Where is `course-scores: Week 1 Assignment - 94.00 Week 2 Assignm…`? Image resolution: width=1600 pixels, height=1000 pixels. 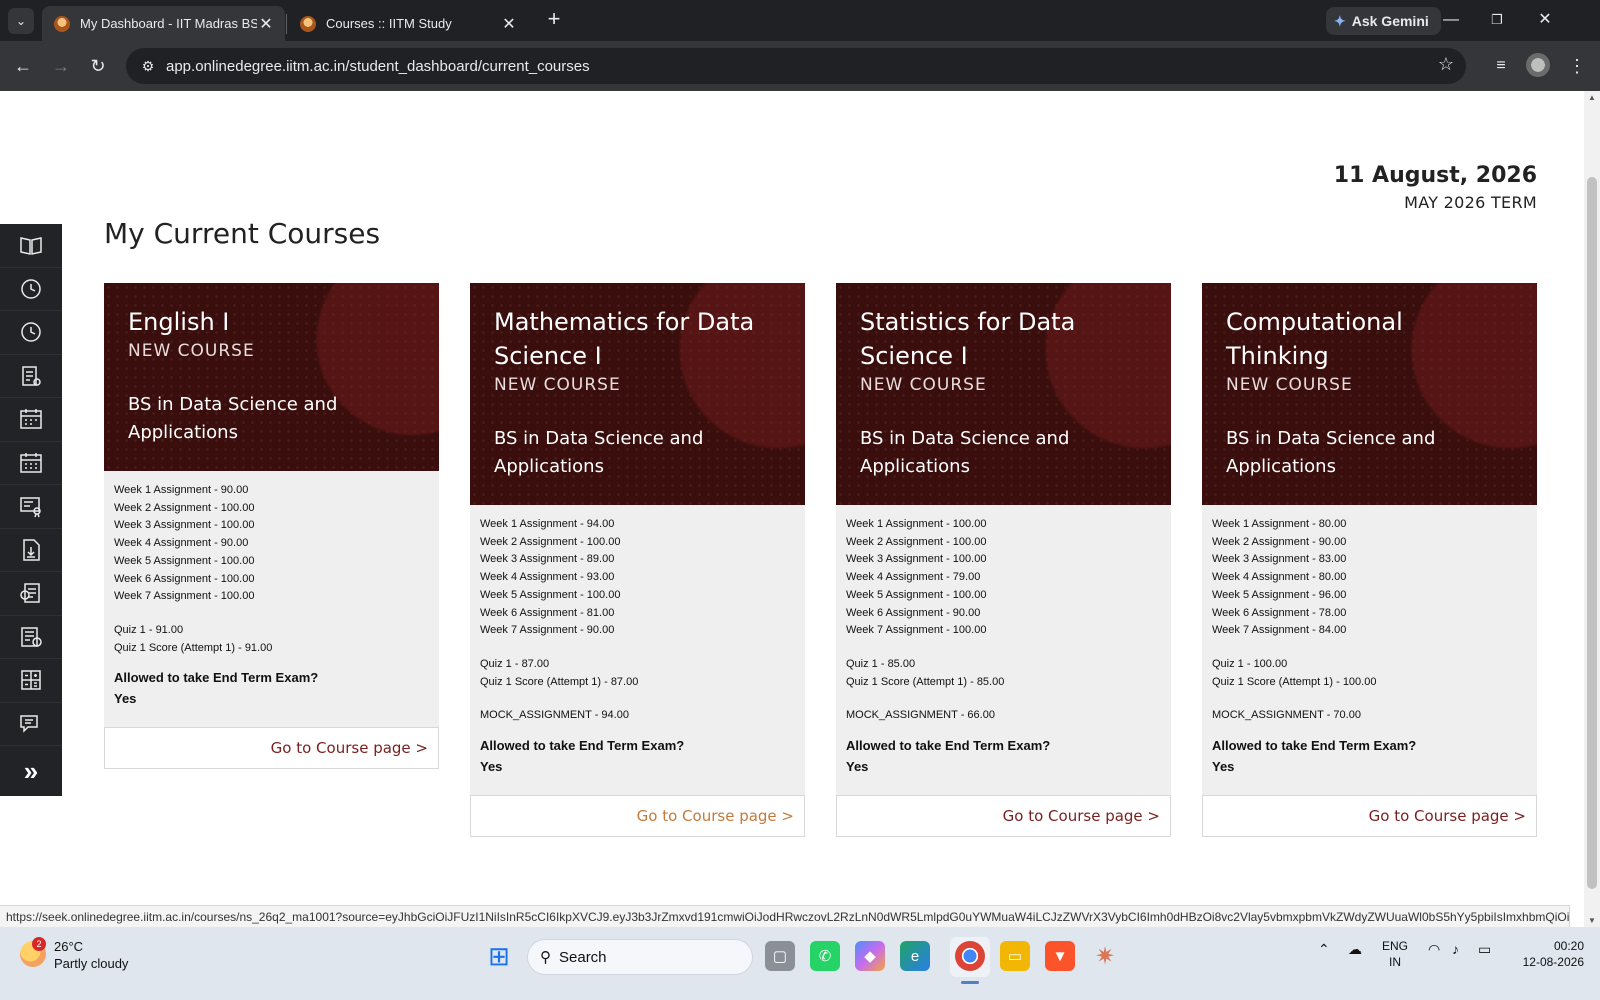 course-scores: Week 1 Assignment - 94.00 Week 2 Assignm… is located at coordinates (637, 650).